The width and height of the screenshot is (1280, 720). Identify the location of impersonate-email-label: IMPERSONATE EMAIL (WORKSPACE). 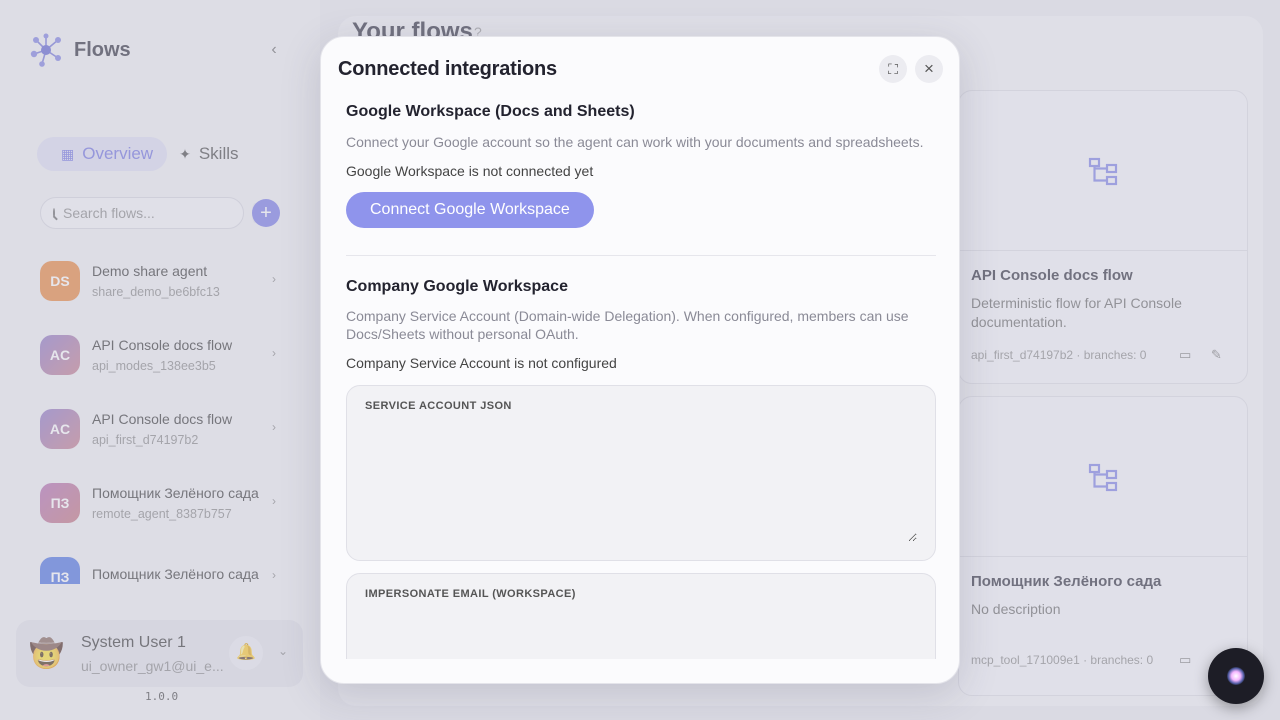
(470, 594).